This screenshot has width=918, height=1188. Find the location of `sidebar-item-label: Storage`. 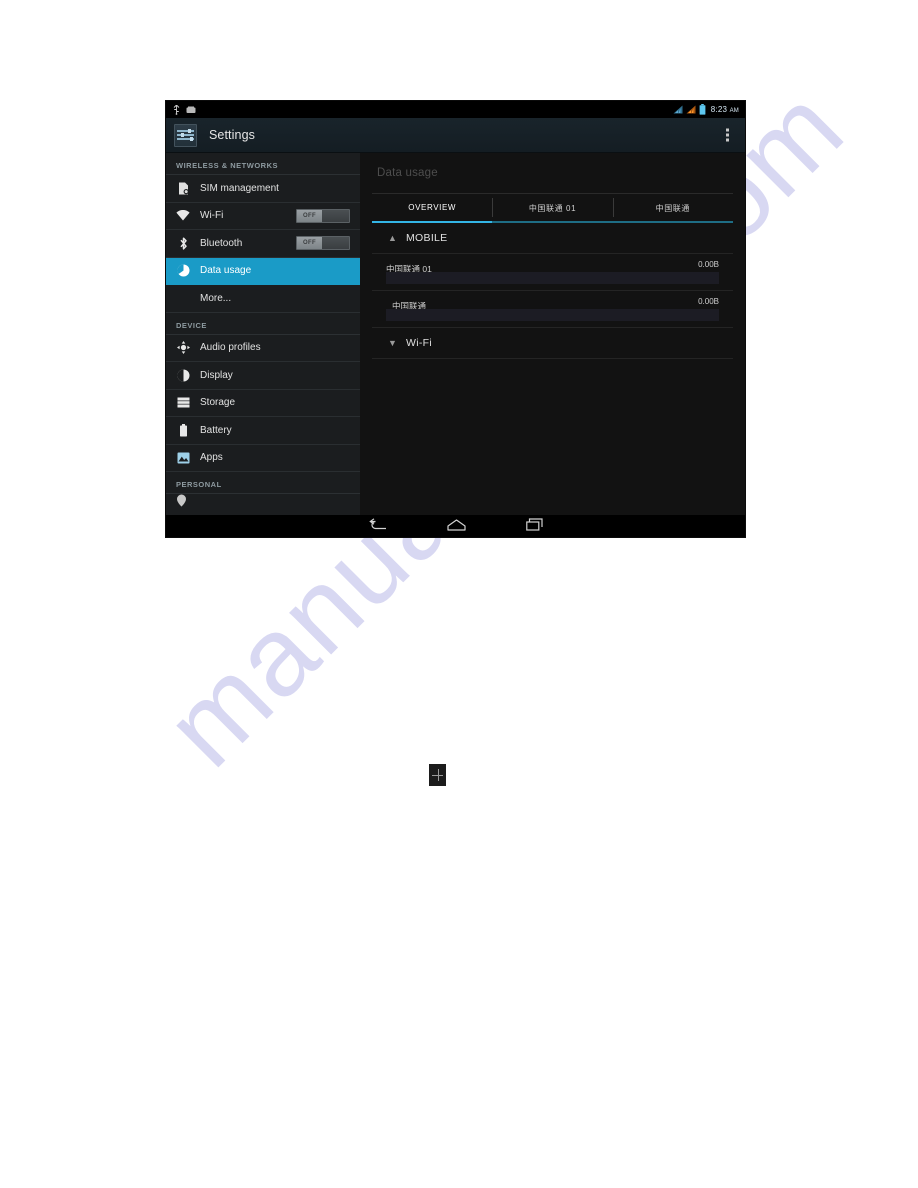

sidebar-item-label: Storage is located at coordinates (218, 403).